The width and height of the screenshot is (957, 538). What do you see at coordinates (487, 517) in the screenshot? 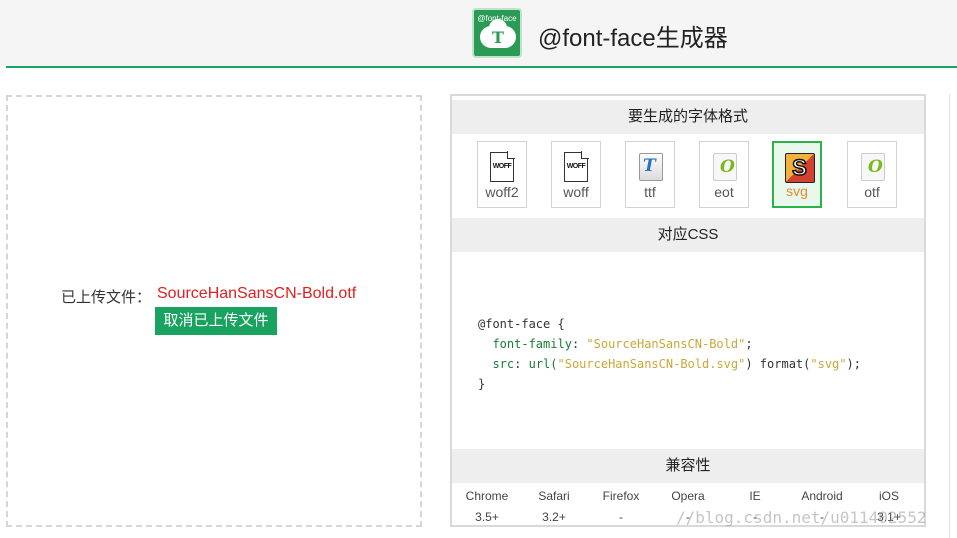
I see `version-chrome: 3.5+` at bounding box center [487, 517].